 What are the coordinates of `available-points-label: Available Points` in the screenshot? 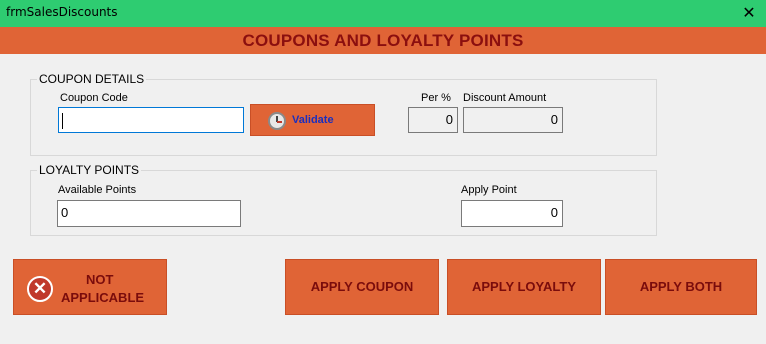 It's located at (97, 190).